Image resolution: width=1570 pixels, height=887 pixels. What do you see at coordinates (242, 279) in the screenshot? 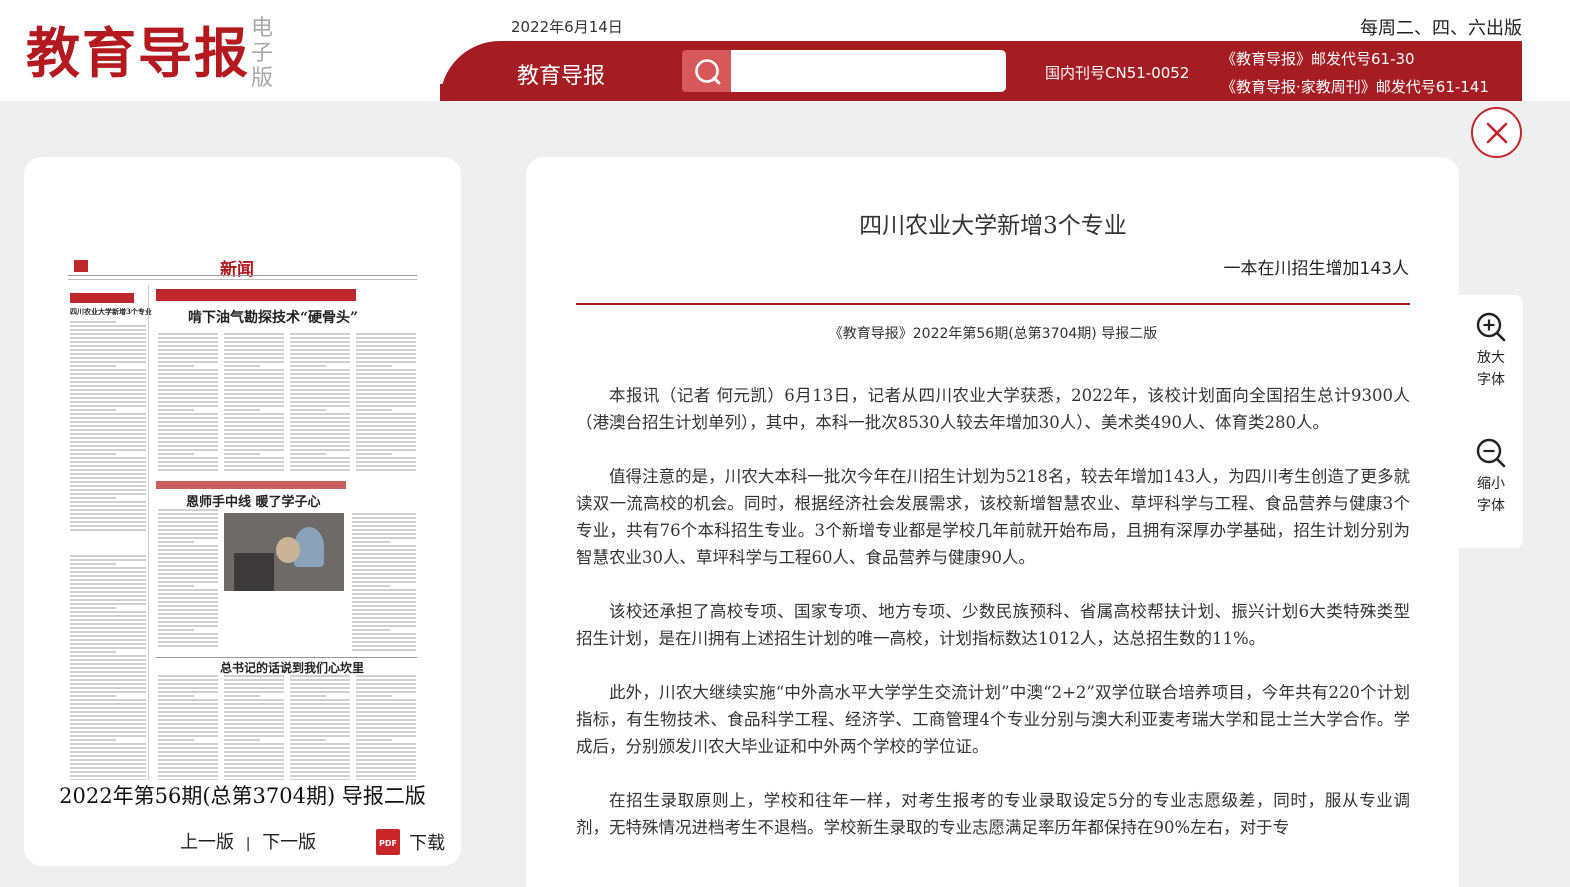
I see `thumb-rule` at bounding box center [242, 279].